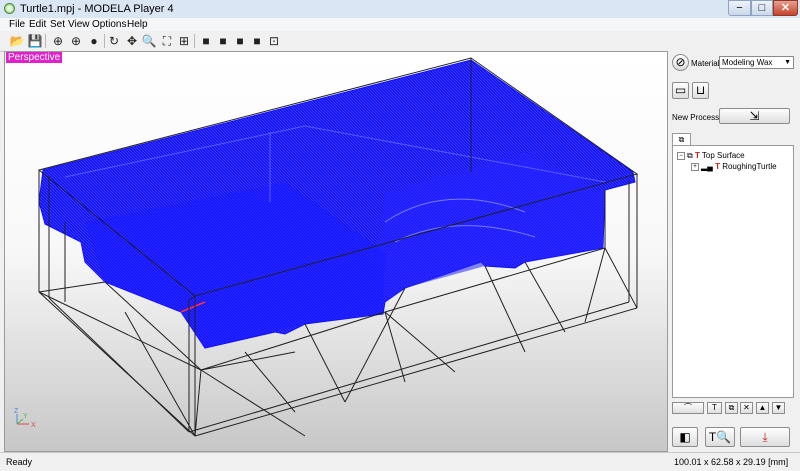 The height and width of the screenshot is (471, 800). Describe the element at coordinates (19, 462) in the screenshot. I see `status-text: Ready` at that location.